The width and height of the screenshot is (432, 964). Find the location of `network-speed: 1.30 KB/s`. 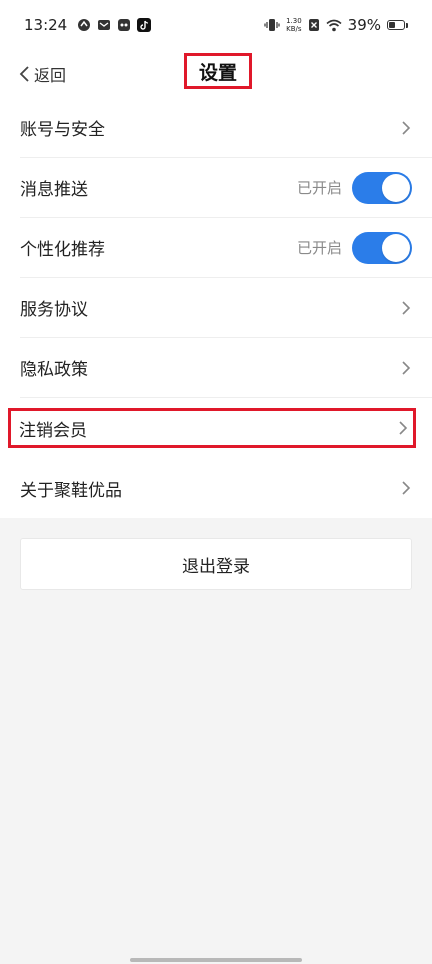

network-speed: 1.30 KB/s is located at coordinates (294, 25).